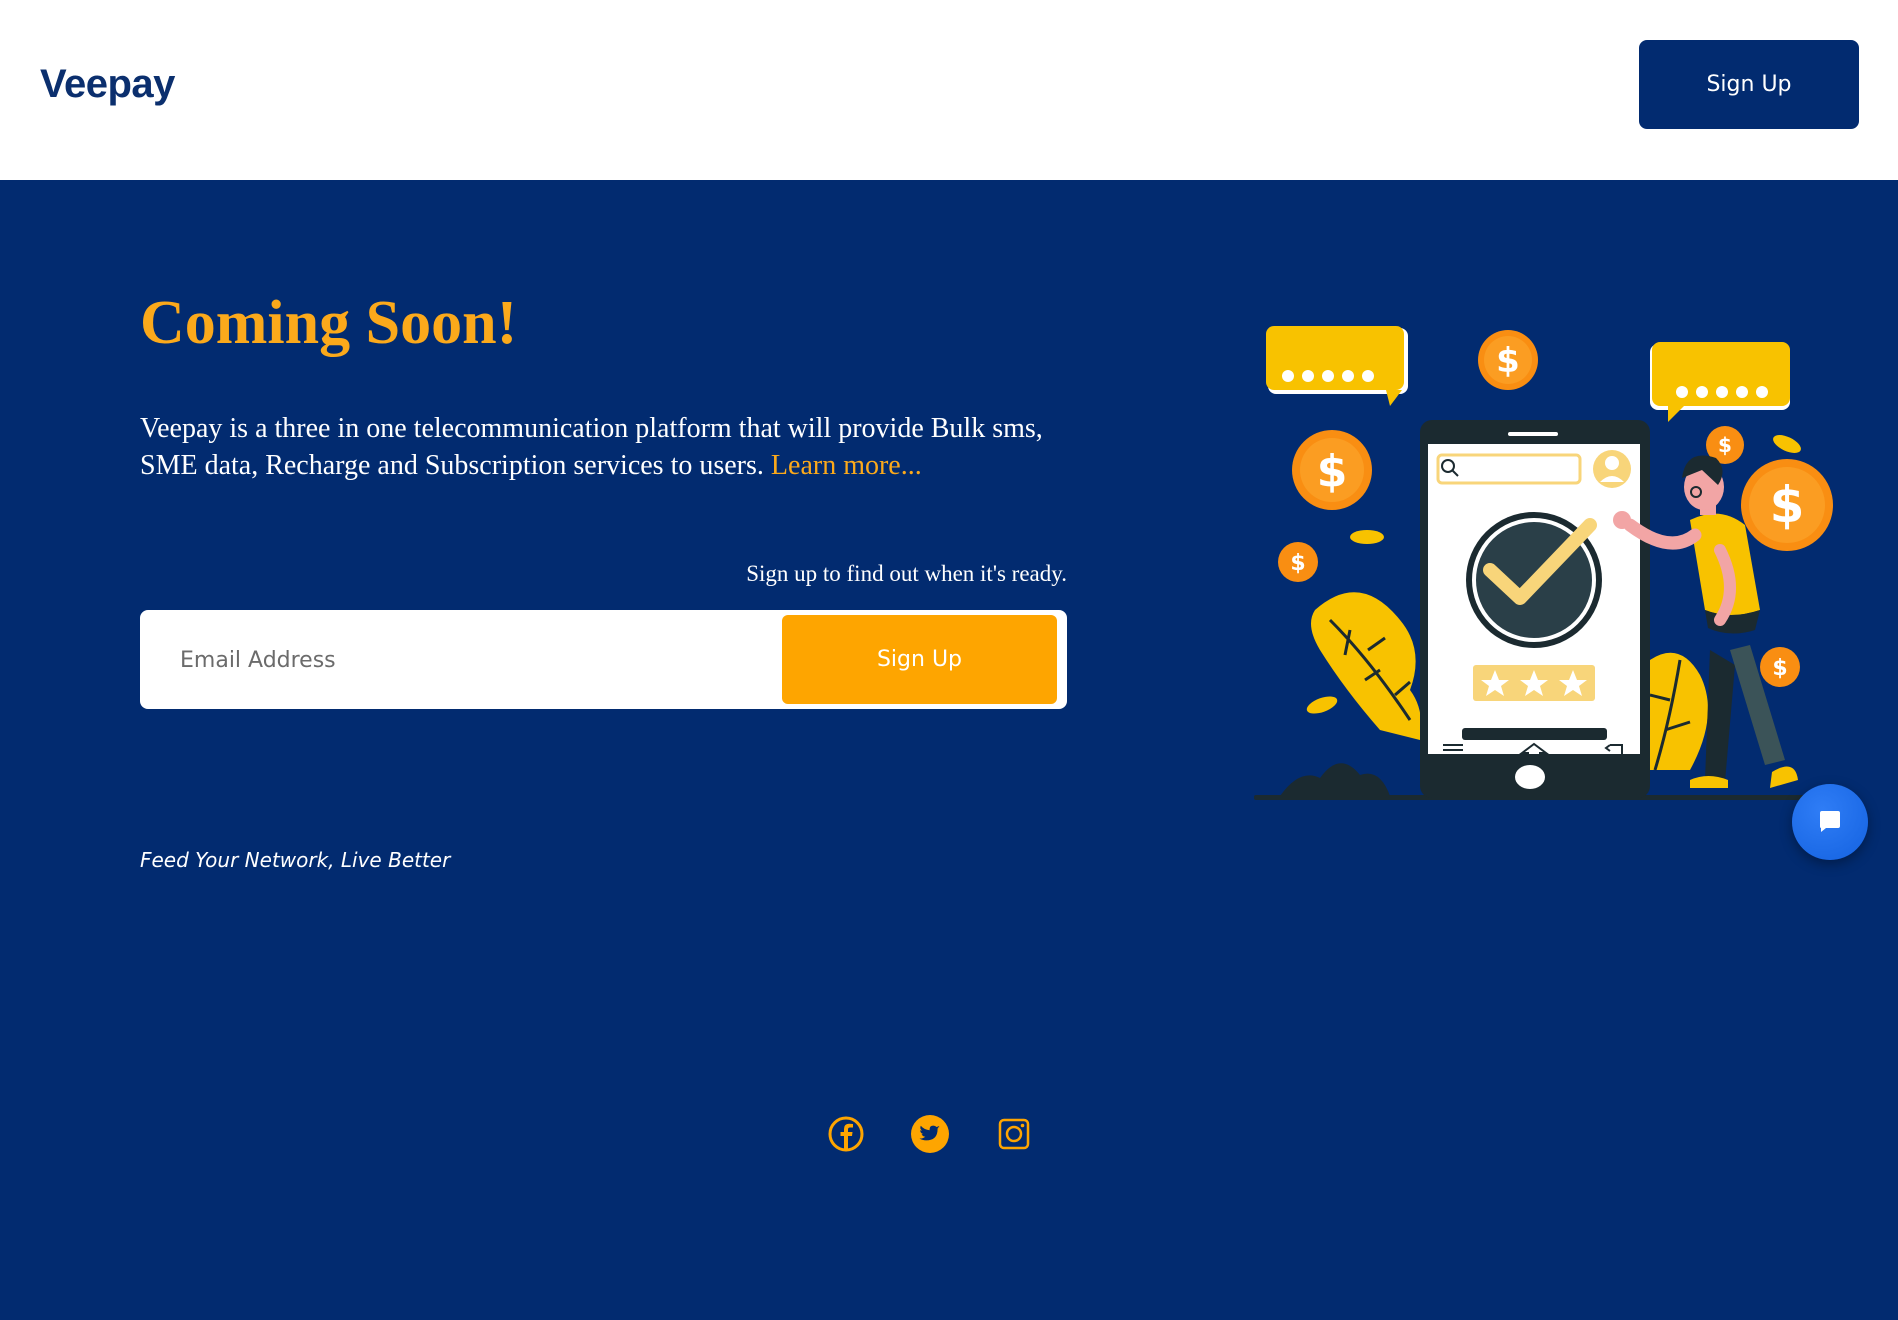 This screenshot has height=1320, width=1898. I want to click on chat-bubble-icon, so click(1830, 821).